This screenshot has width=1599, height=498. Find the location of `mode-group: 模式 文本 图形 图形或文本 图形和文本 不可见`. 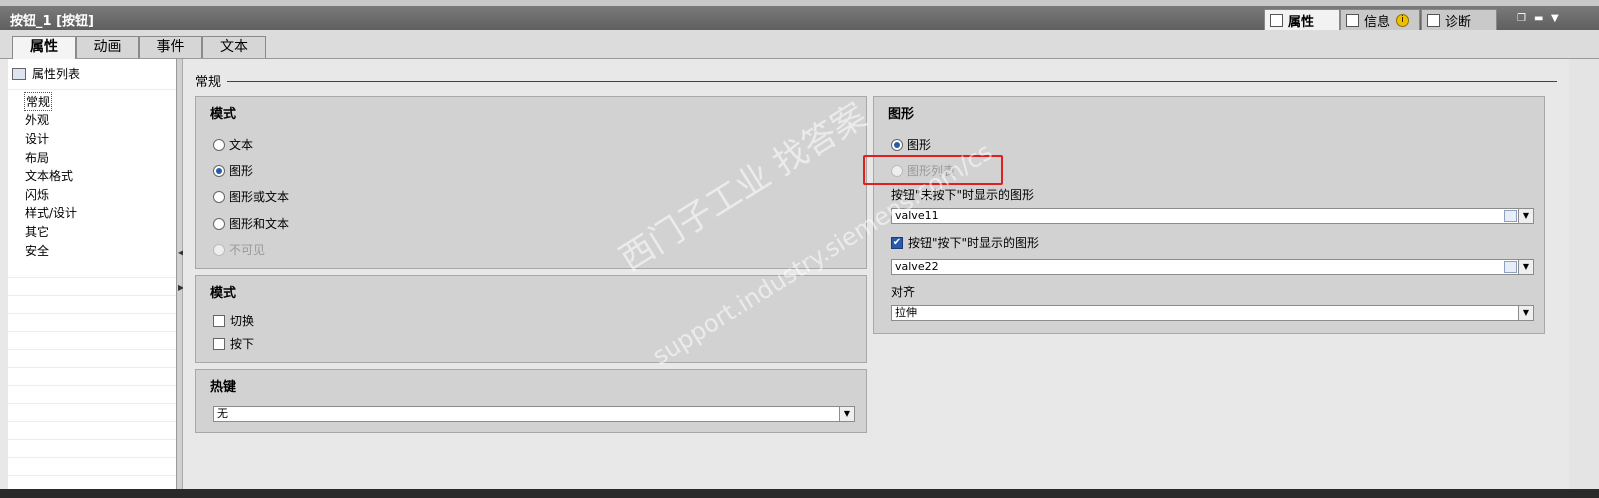

mode-group: 模式 文本 图形 图形或文本 图形和文本 不可见 is located at coordinates (531, 182).